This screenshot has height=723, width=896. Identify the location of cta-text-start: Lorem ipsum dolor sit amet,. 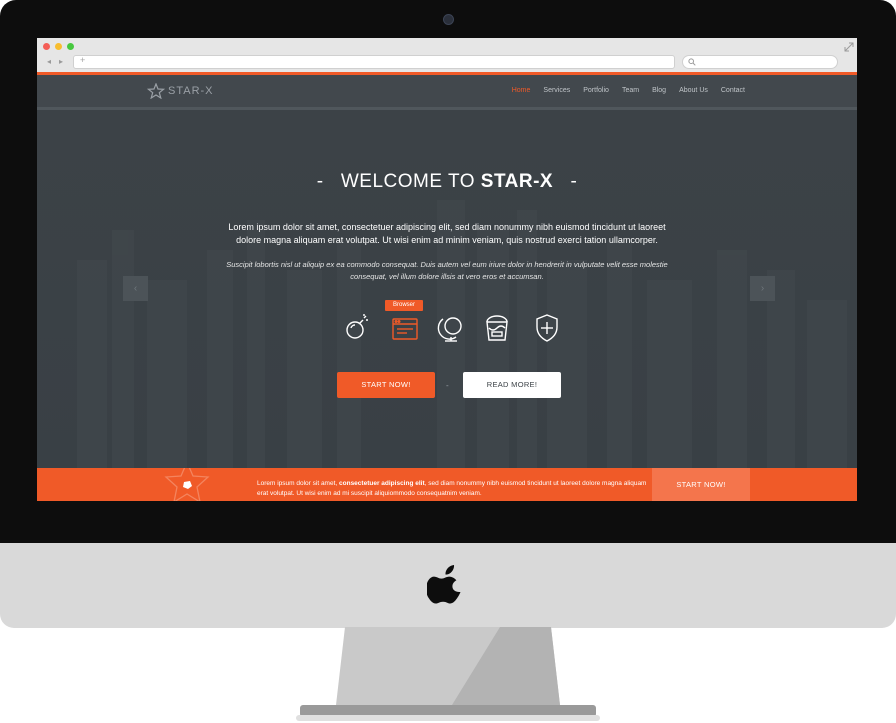
(298, 483).